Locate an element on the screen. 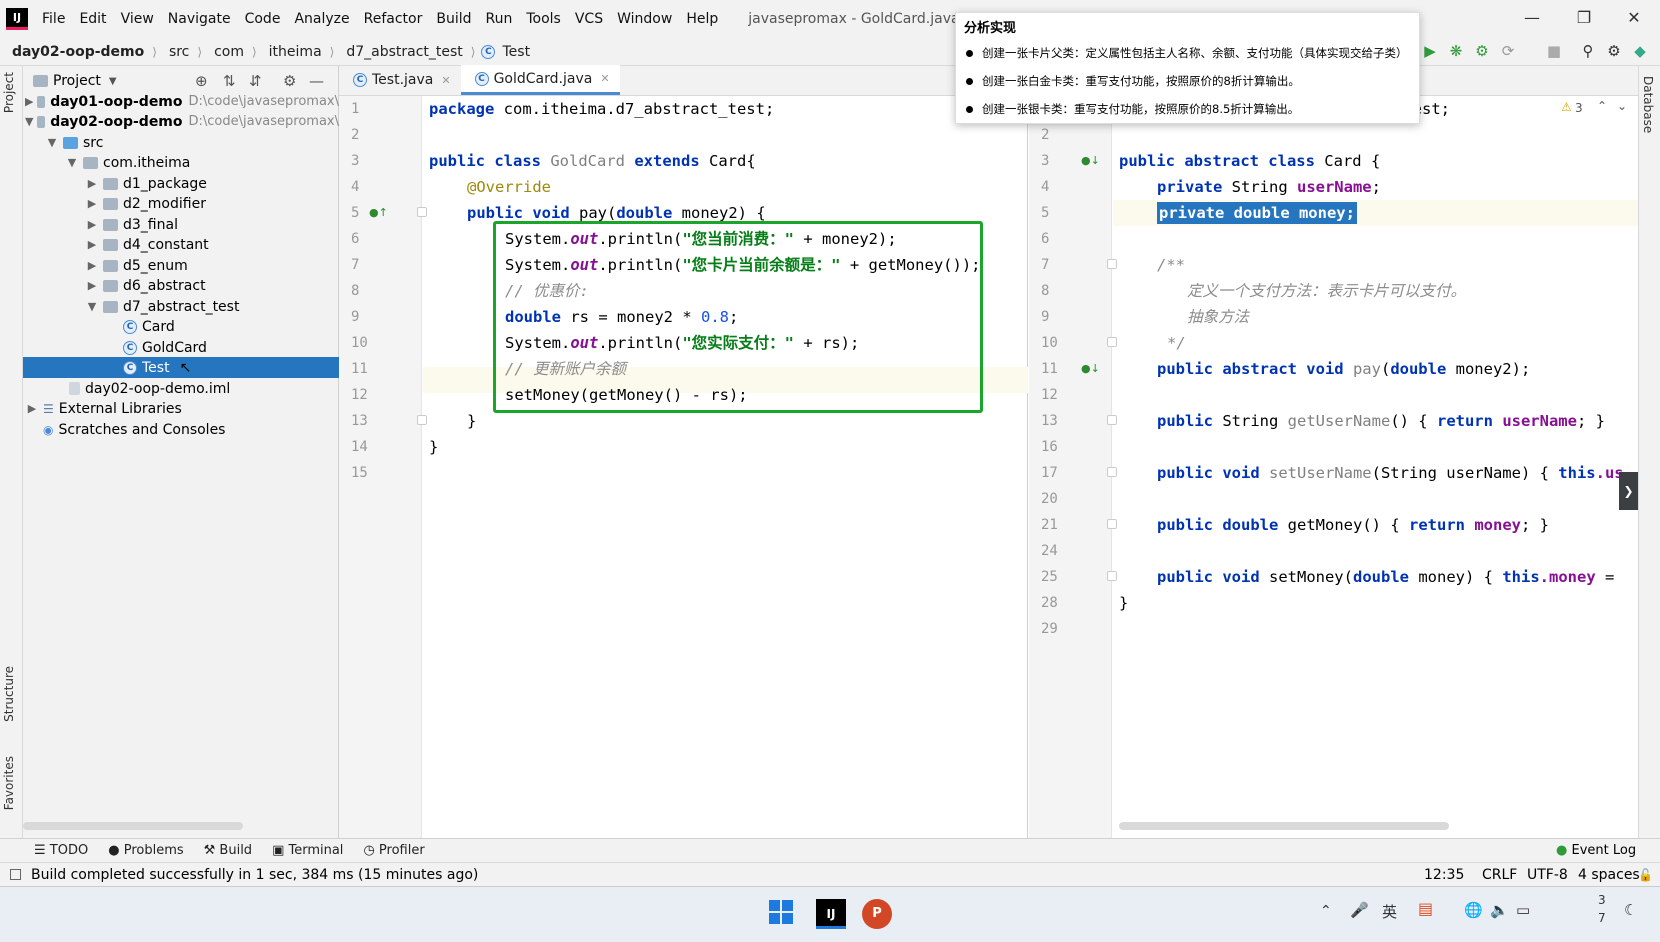 The height and width of the screenshot is (942, 1660). crumb-src: src is located at coordinates (179, 52).